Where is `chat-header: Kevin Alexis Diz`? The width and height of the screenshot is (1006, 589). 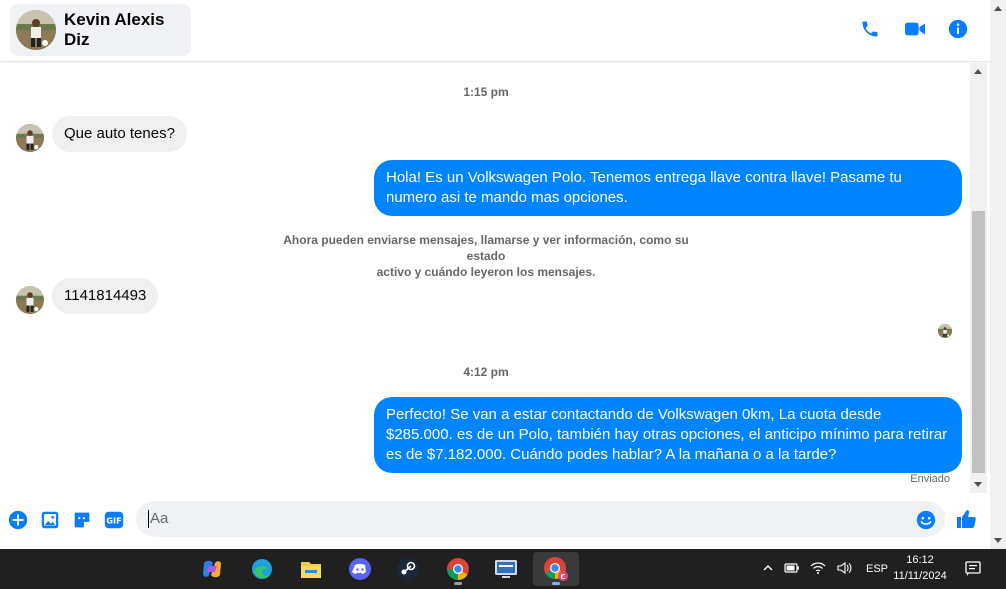 chat-header: Kevin Alexis Diz is located at coordinates (495, 31).